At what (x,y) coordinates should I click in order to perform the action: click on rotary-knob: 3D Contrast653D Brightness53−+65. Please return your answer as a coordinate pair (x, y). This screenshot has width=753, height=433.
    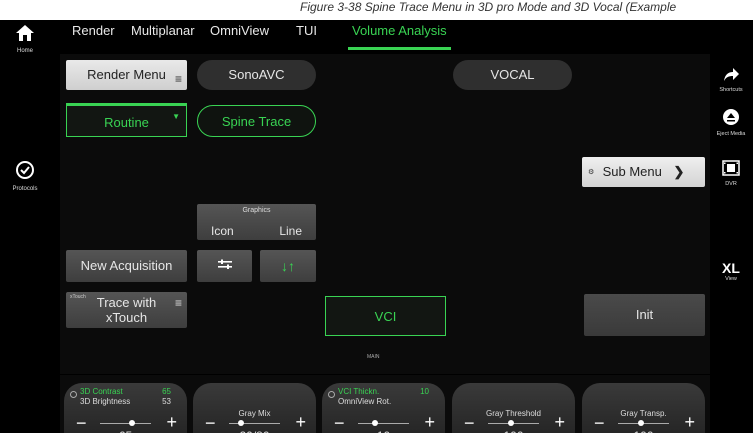
    Looking at the image, I should click on (125, 408).